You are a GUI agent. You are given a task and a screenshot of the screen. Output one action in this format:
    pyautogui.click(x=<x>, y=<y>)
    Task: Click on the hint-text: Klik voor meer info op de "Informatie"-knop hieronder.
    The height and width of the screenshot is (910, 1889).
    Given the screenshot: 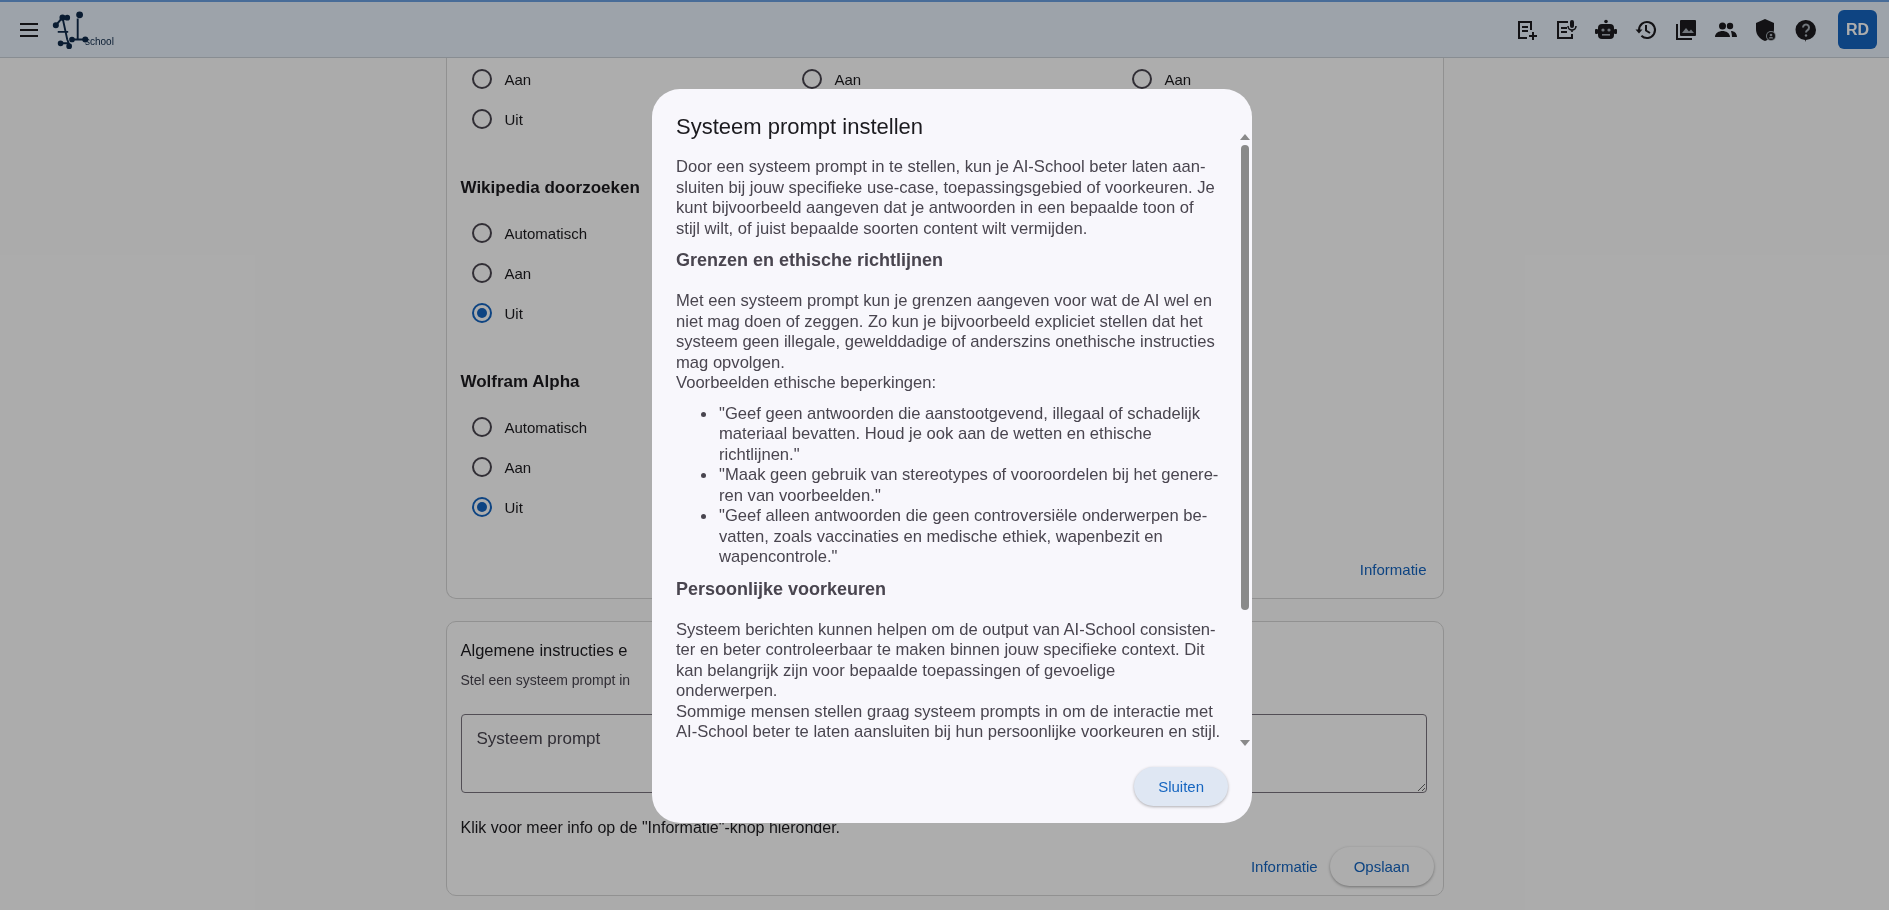 What is the action you would take?
    pyautogui.click(x=651, y=828)
    